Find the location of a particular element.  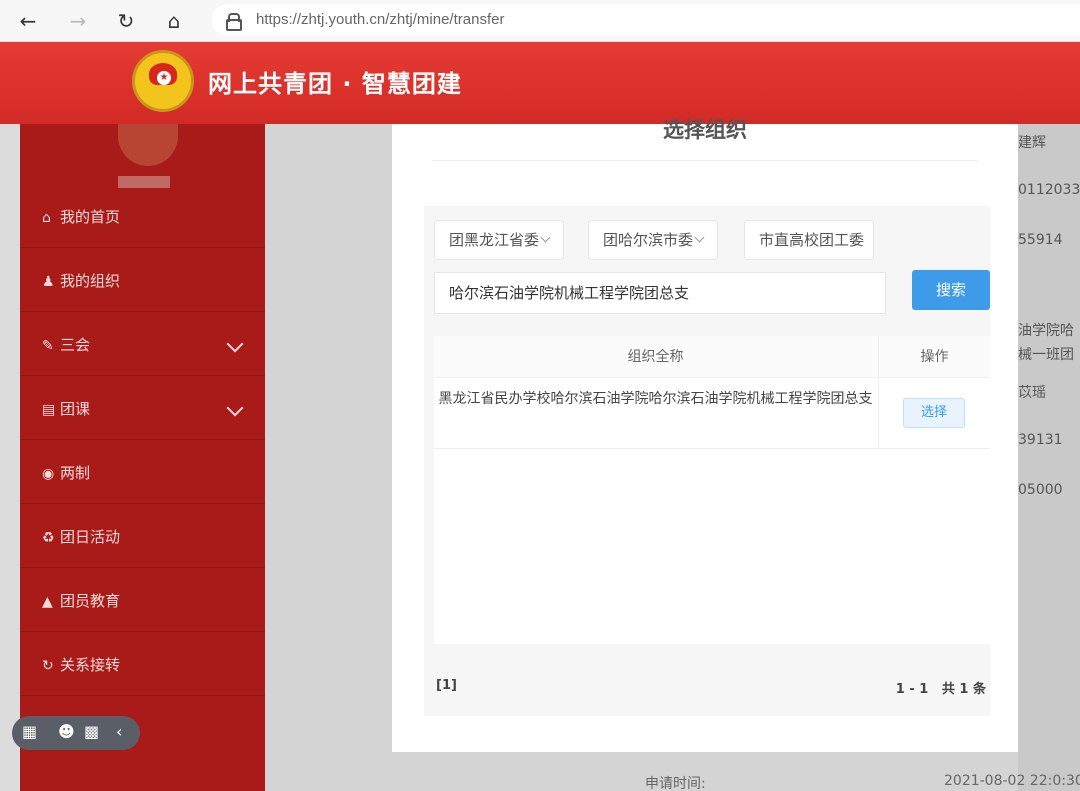

address-bar: https://zhtj.youth.cn/zhtj/mine/transfer is located at coordinates (646, 20).